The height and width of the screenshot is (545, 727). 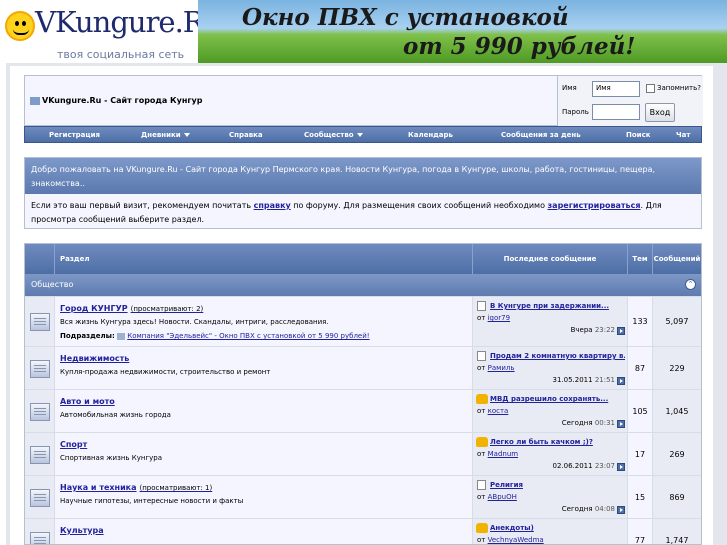 I want to click on nav-community: Сообщество, so click(x=333, y=135).